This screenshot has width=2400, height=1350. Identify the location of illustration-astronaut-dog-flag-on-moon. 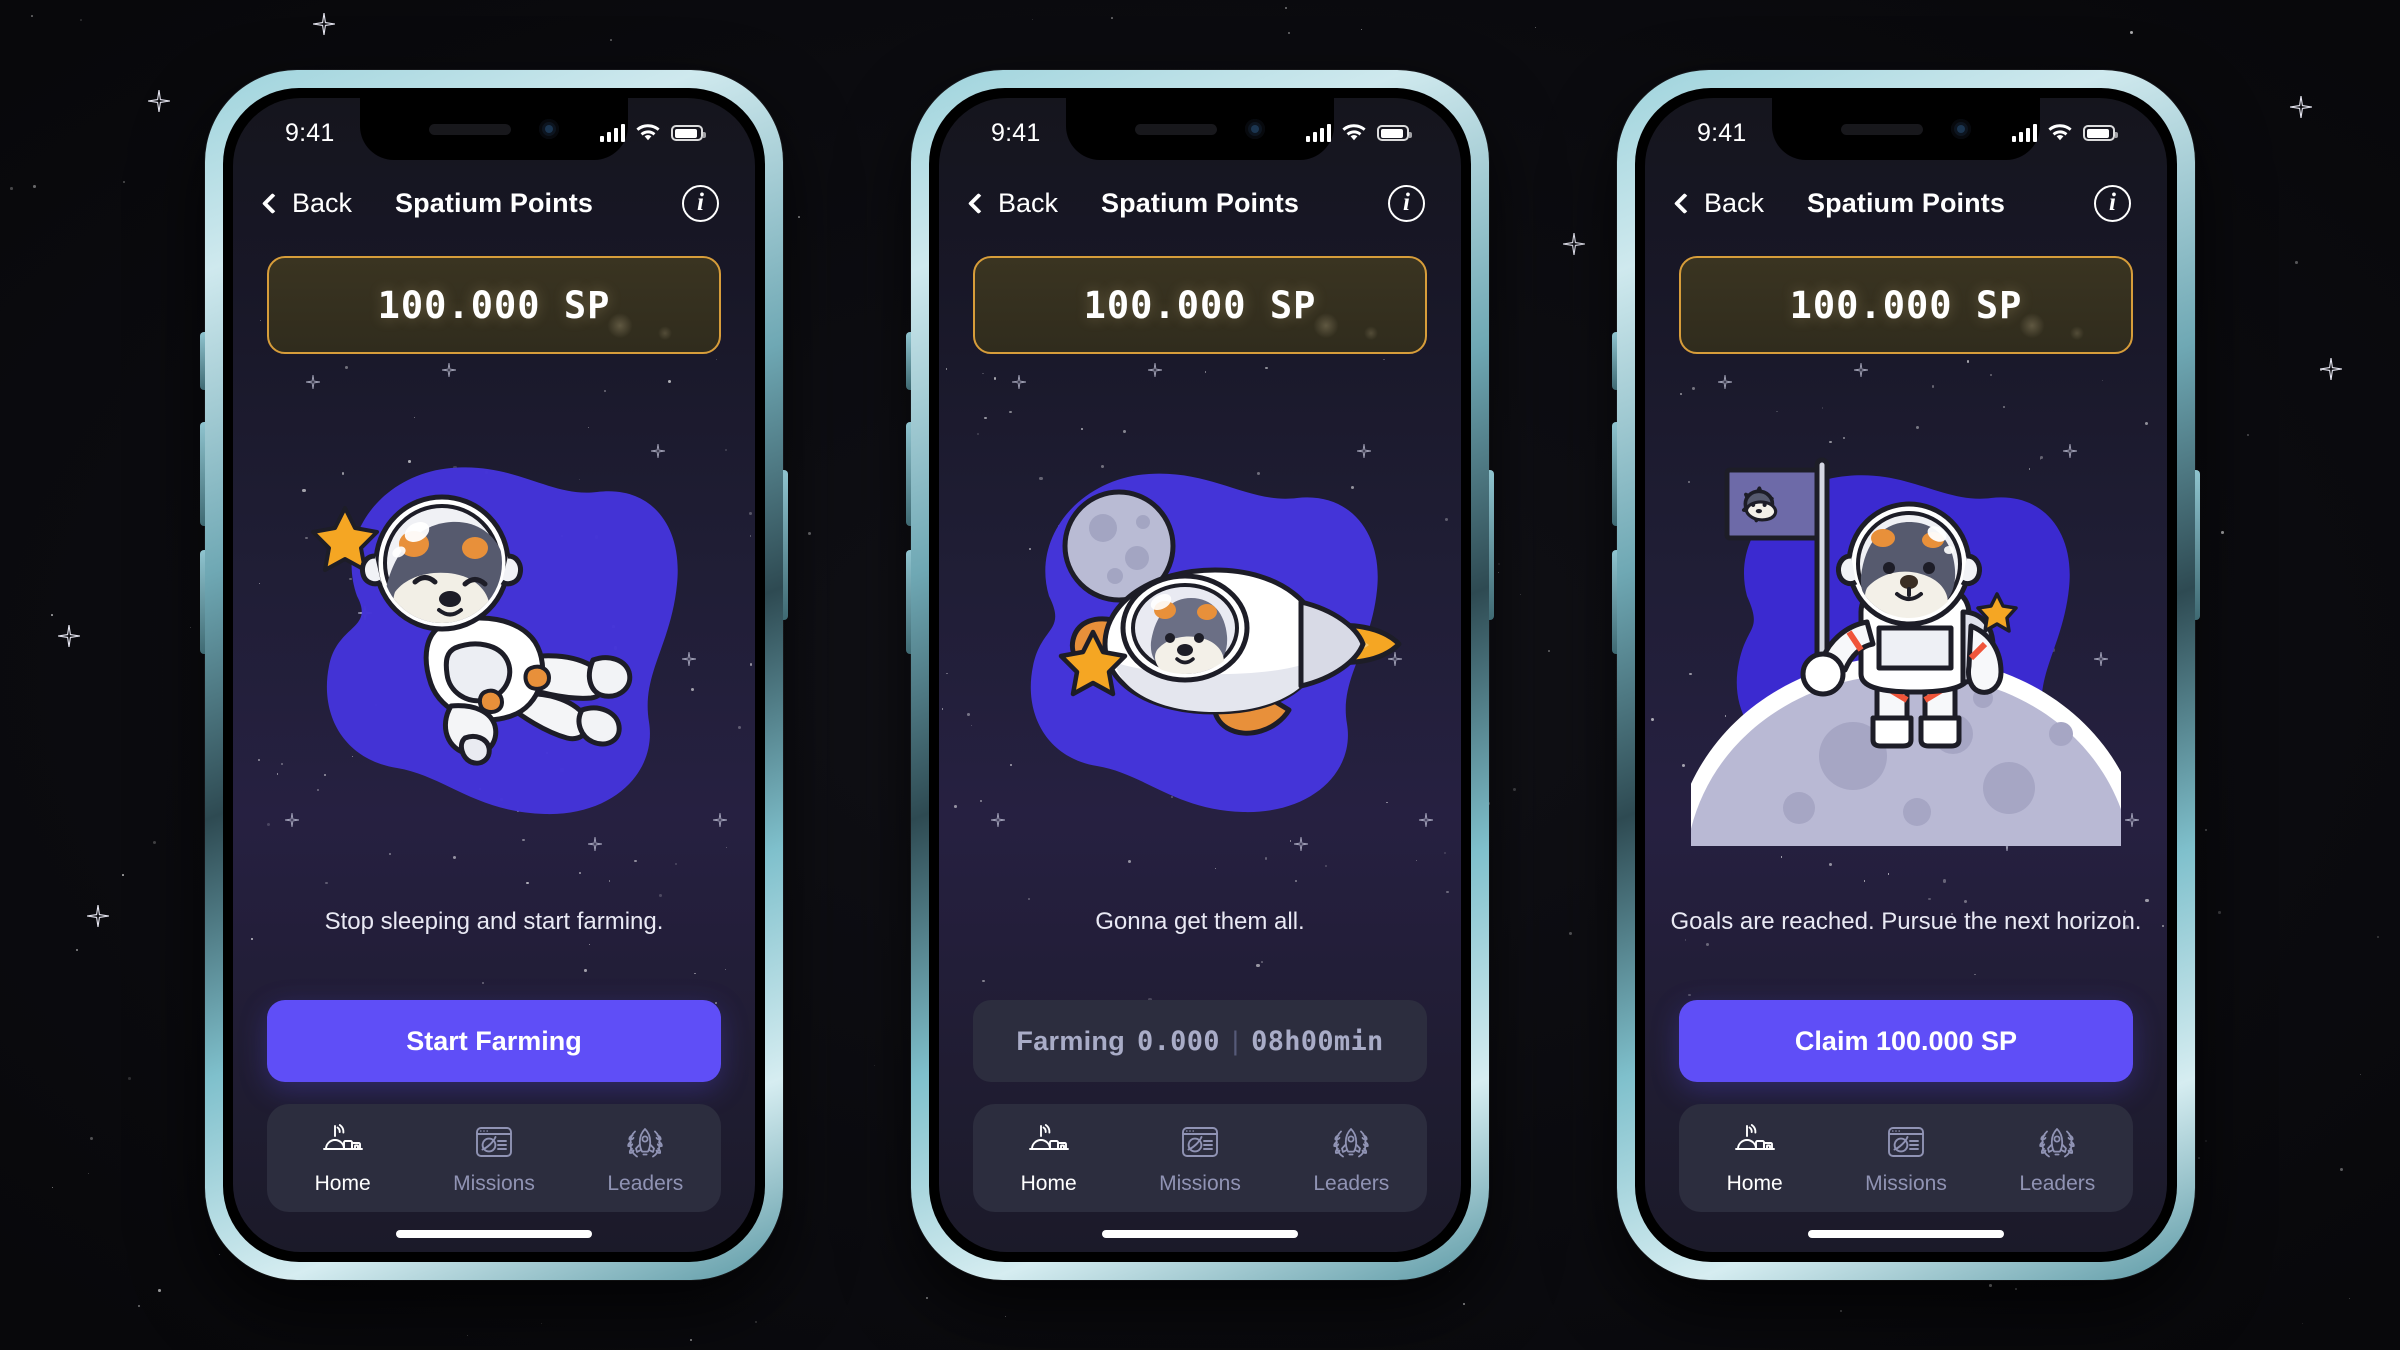
(1906, 631).